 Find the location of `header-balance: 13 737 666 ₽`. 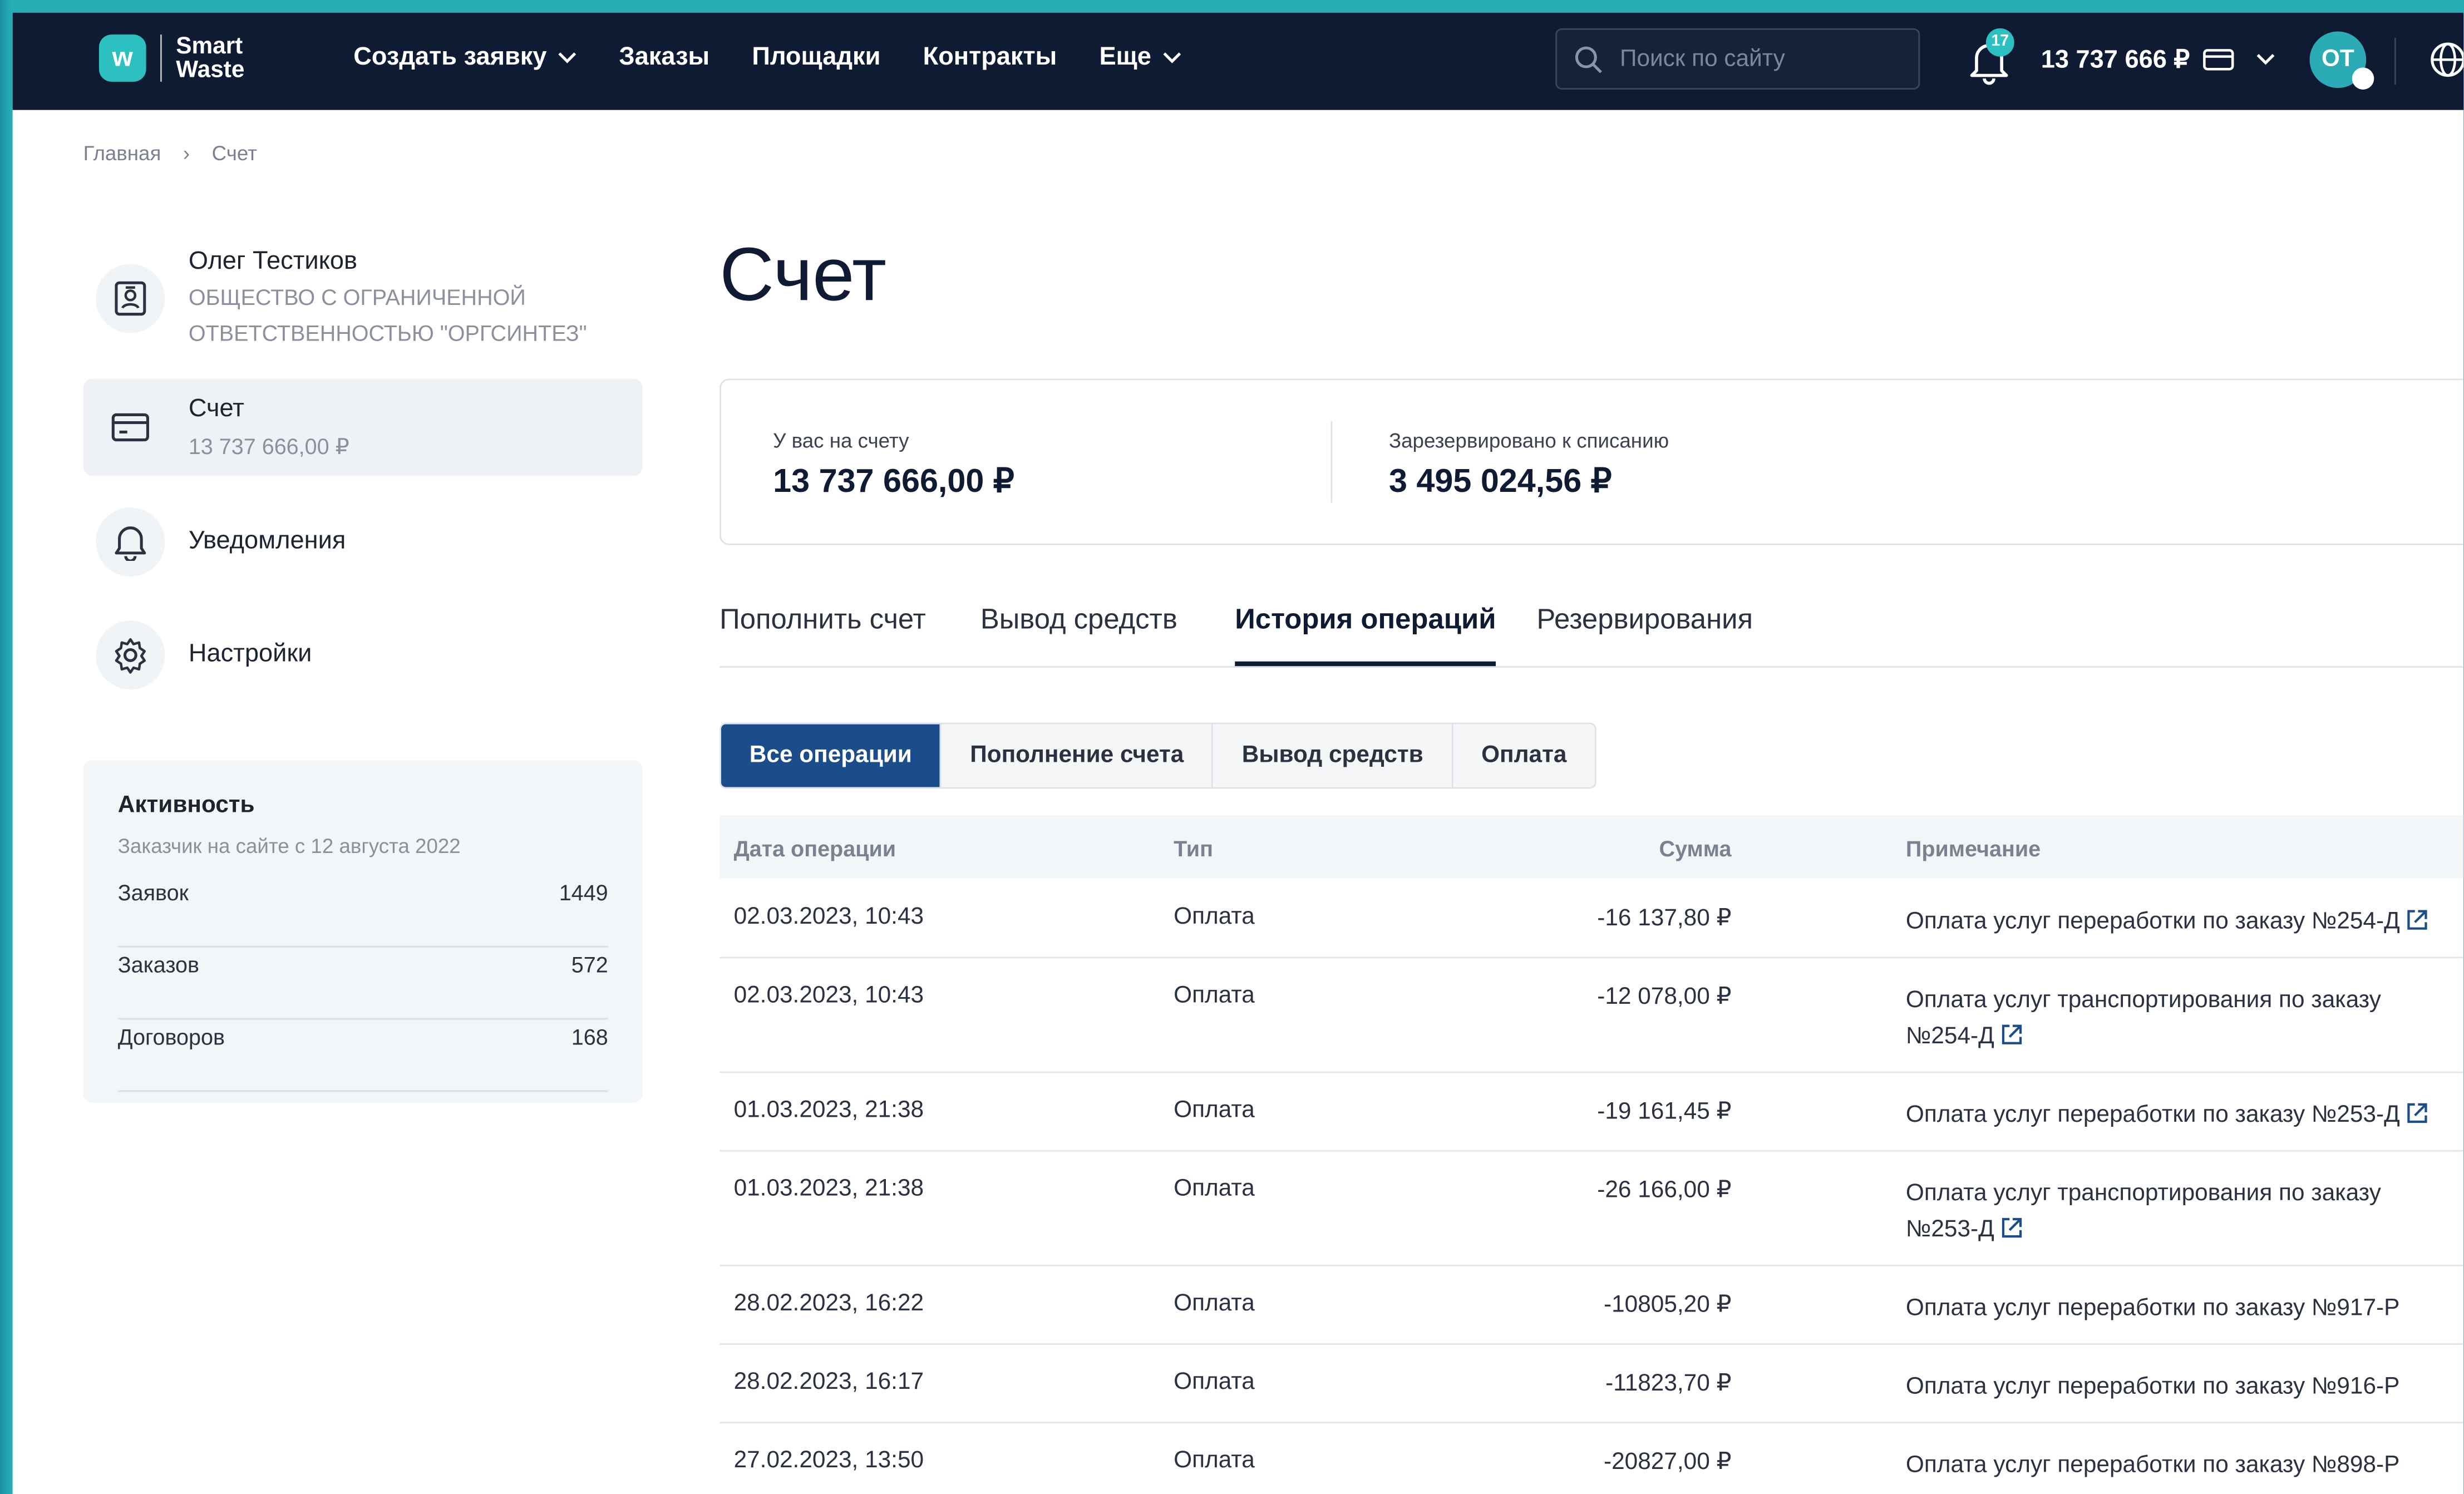

header-balance: 13 737 666 ₽ is located at coordinates (2158, 59).